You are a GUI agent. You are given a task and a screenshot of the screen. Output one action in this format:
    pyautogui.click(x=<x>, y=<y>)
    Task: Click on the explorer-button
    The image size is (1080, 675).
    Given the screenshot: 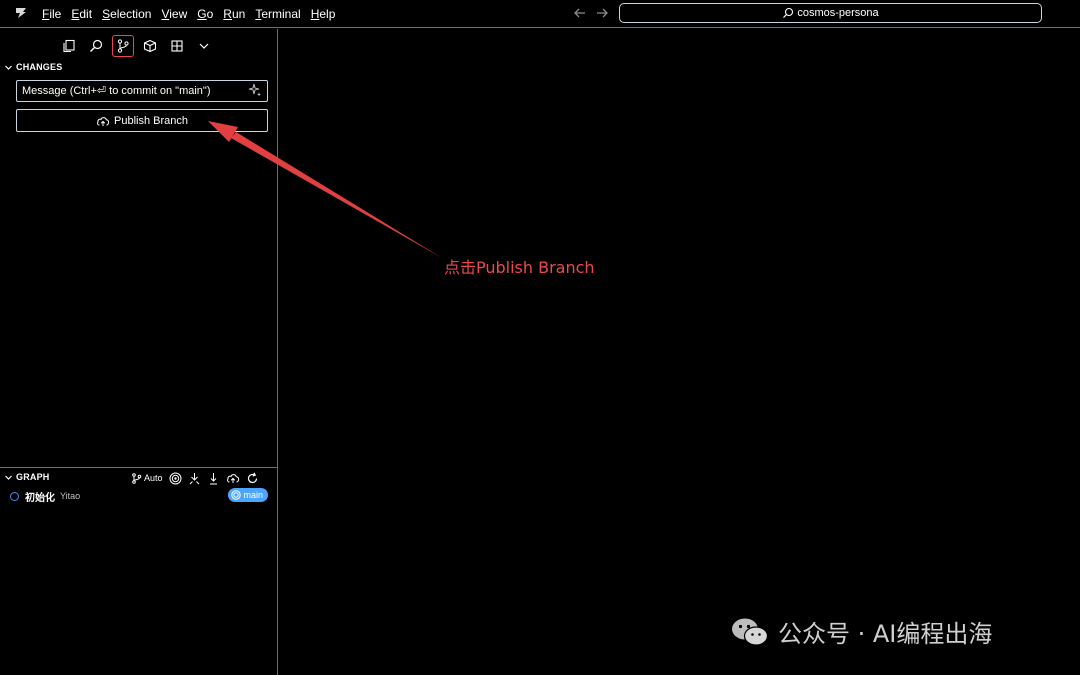 What is the action you would take?
    pyautogui.click(x=69, y=46)
    